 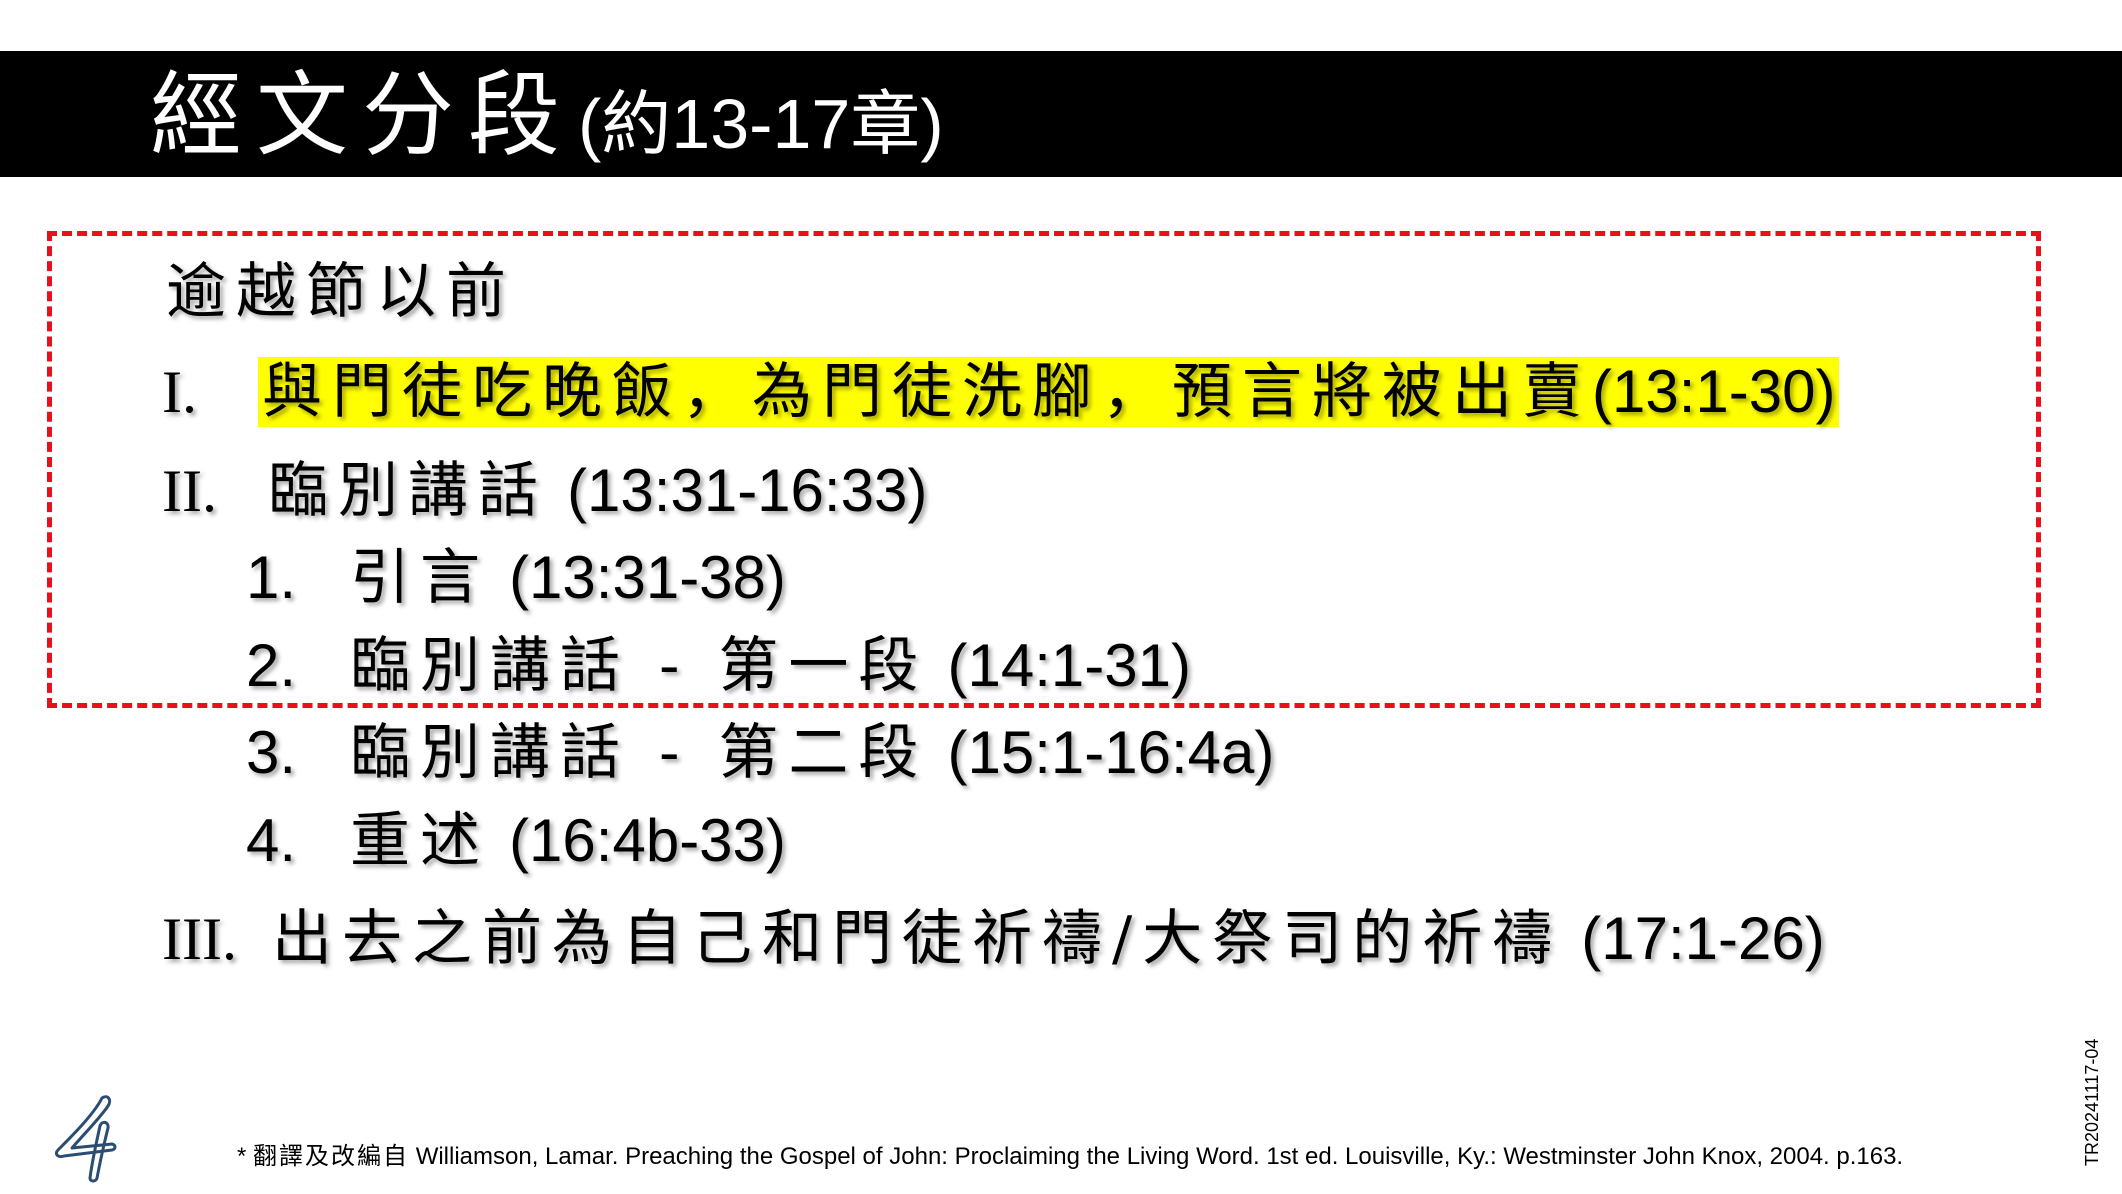 What do you see at coordinates (199, 939) in the screenshot?
I see `outline-marker: III.` at bounding box center [199, 939].